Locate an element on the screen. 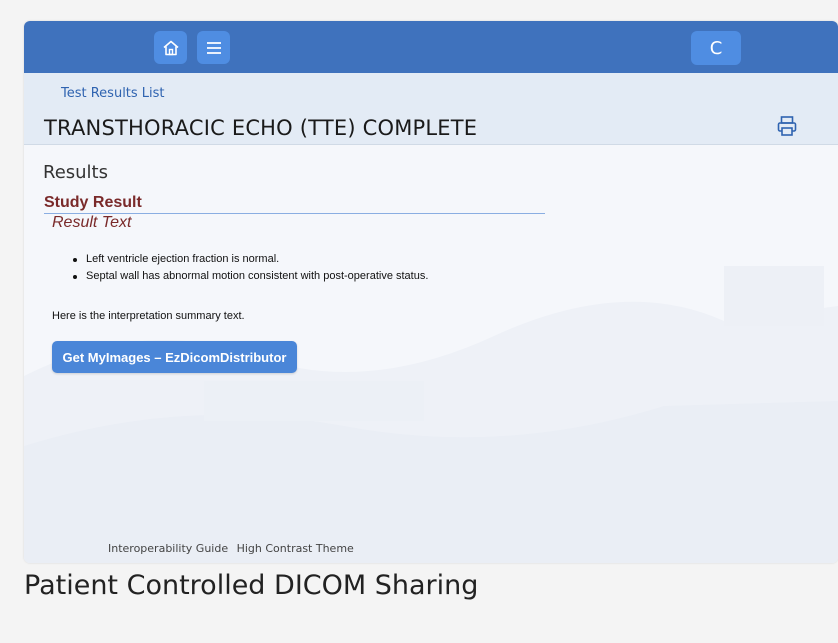 This screenshot has height=643, width=838. interpretation-summary: Here is the interpretation summary text. is located at coordinates (148, 316).